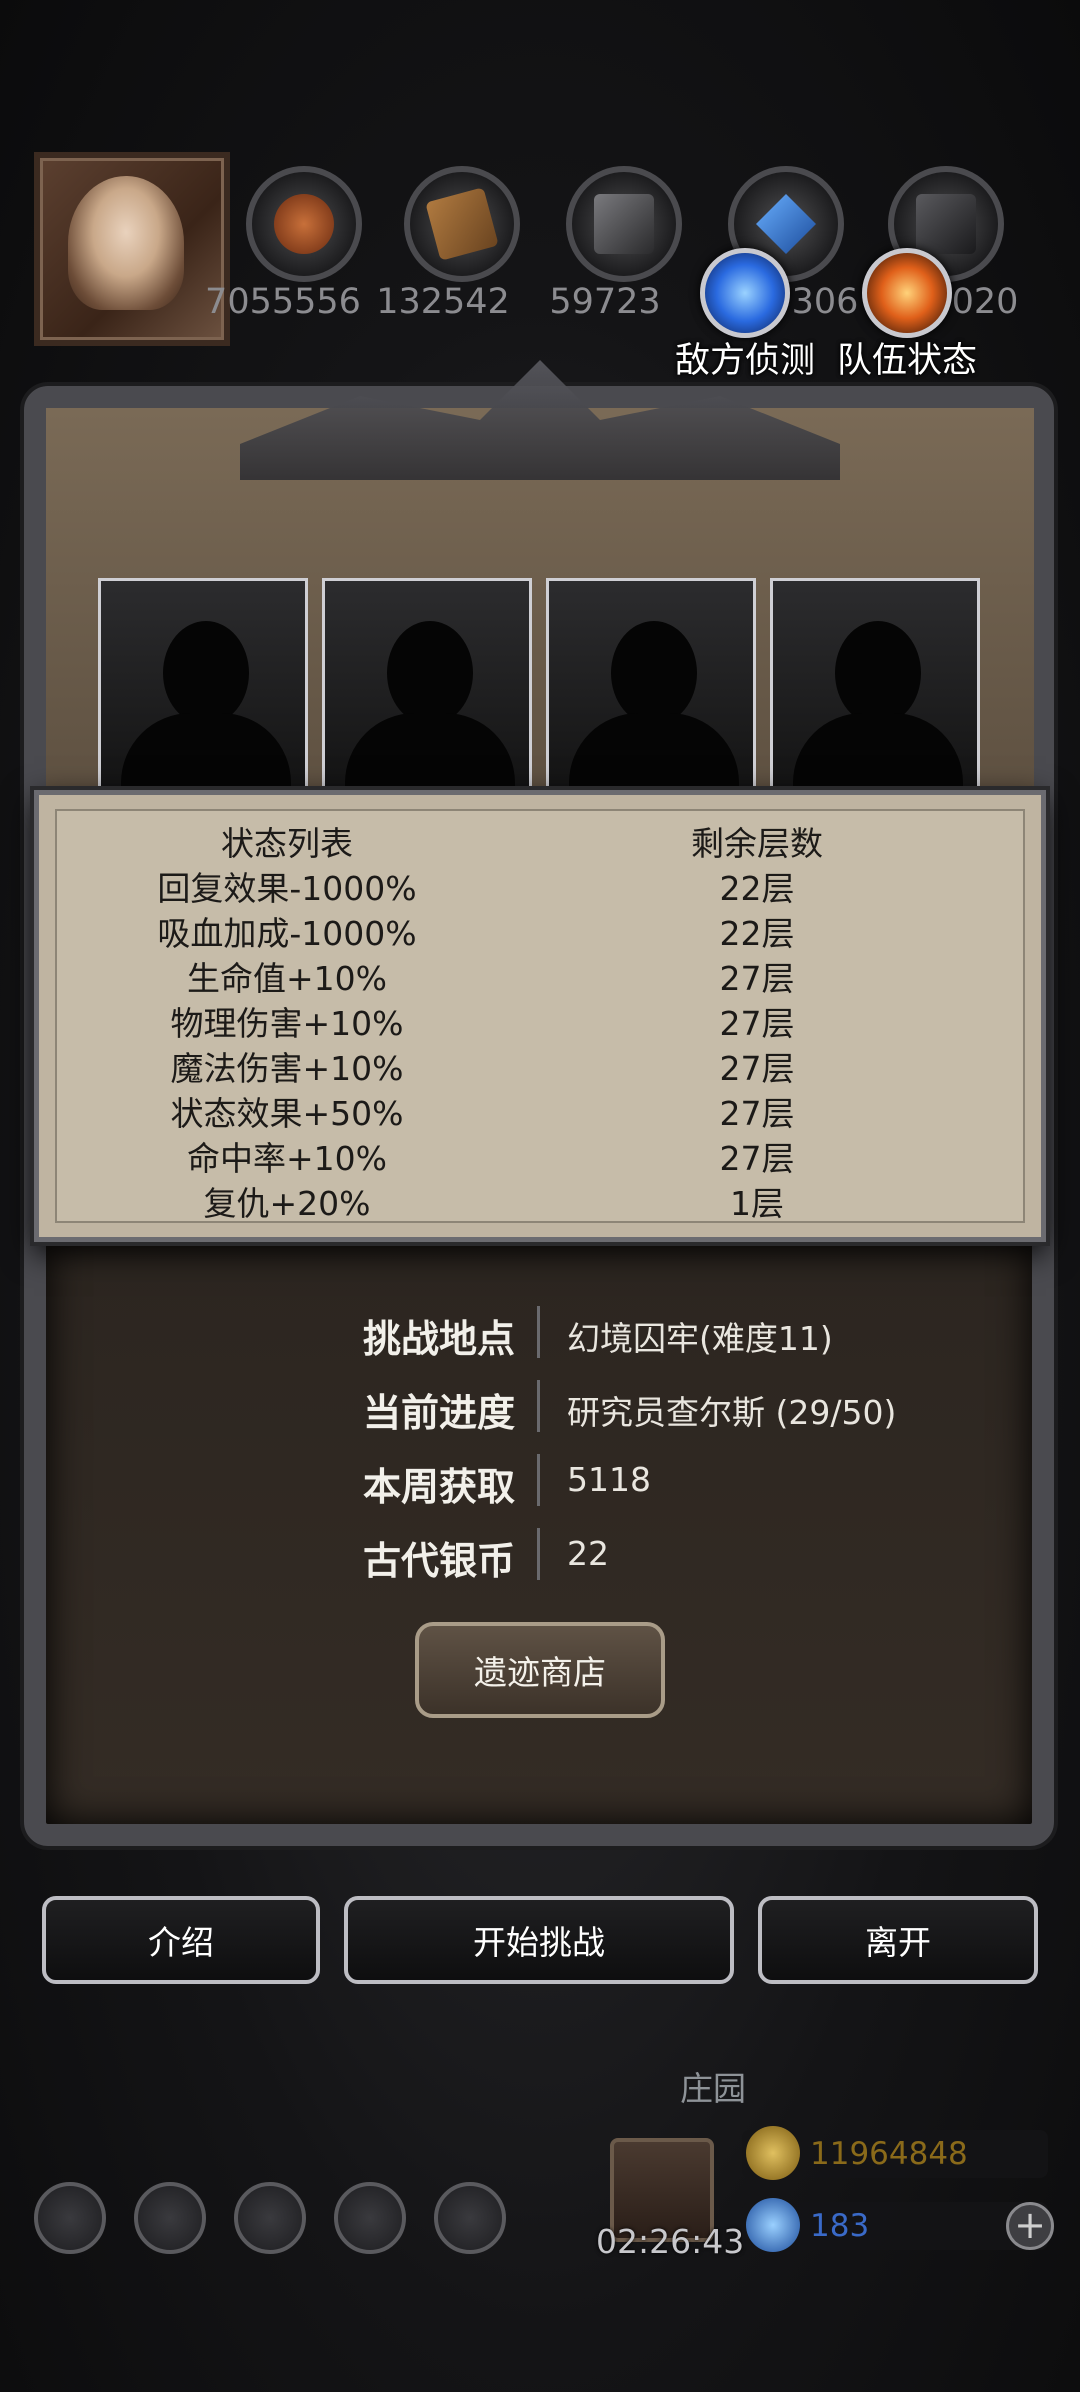 The width and height of the screenshot is (1080, 2392). What do you see at coordinates (540, 930) in the screenshot?
I see `status-row: 吸血加成-1000% 22层` at bounding box center [540, 930].